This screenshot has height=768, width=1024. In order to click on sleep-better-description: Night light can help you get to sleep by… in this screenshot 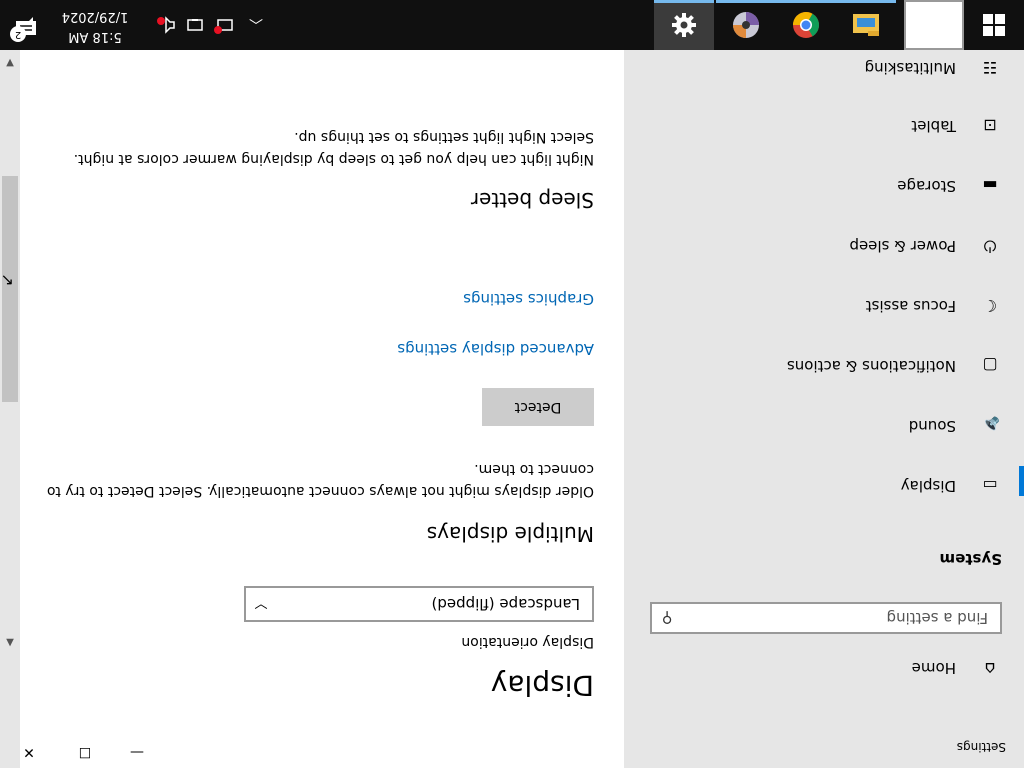, I will do `click(333, 148)`.